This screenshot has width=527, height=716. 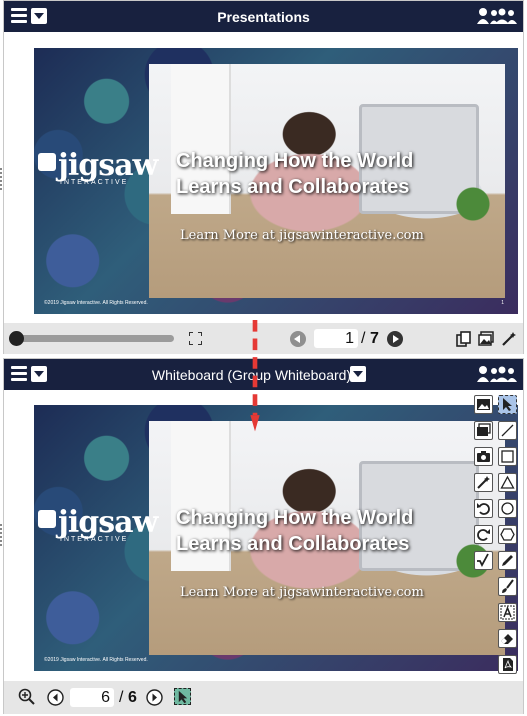 What do you see at coordinates (483, 508) in the screenshot?
I see `undo-icon` at bounding box center [483, 508].